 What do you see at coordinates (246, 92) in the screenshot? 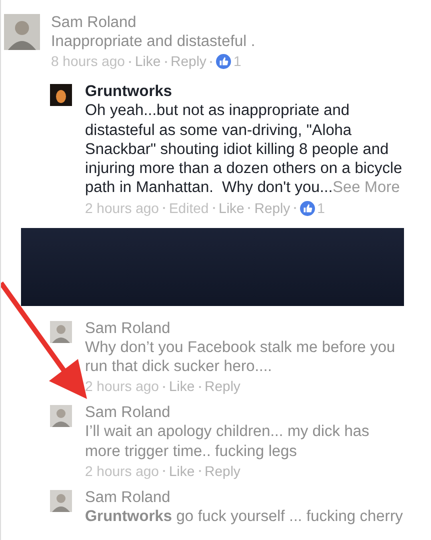
I see `author-name: Gruntworks` at bounding box center [246, 92].